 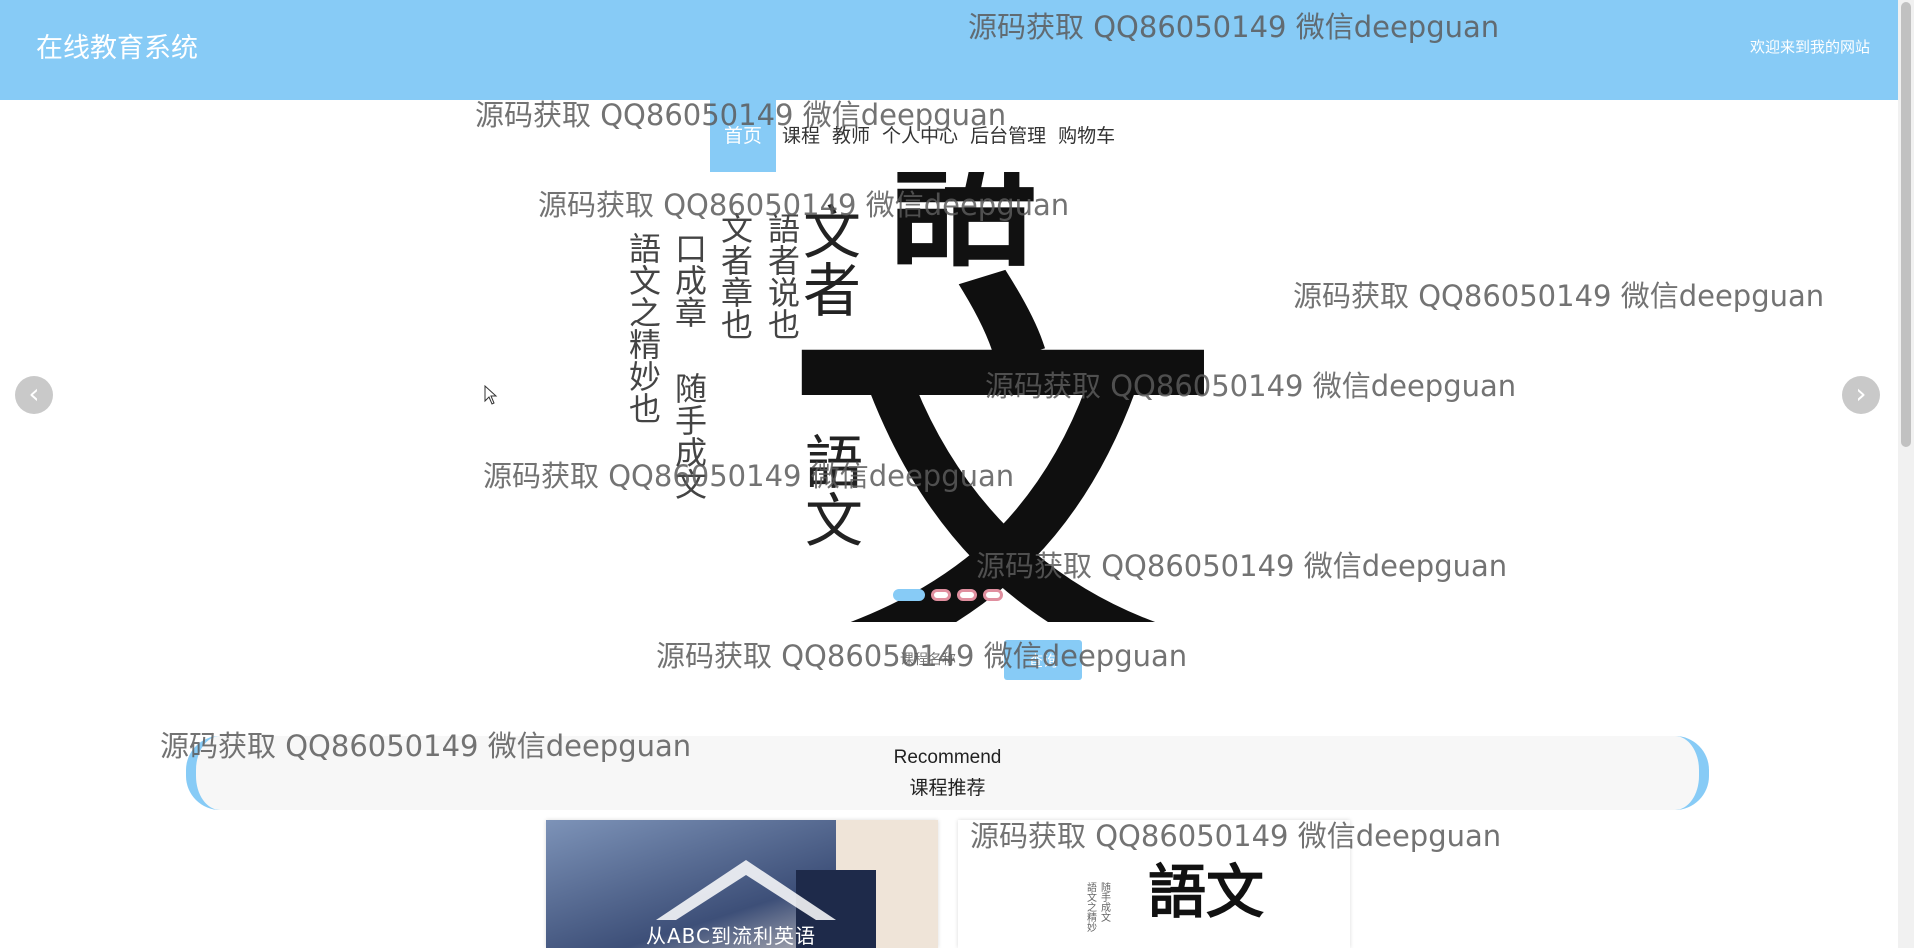 I want to click on course-card-image-chinese: 語文 語文之精妙 随手成文, so click(x=1154, y=884).